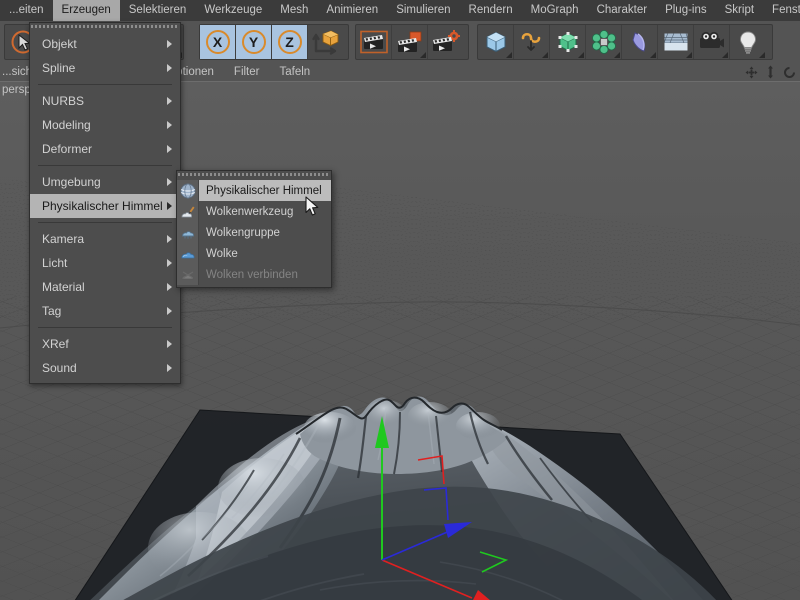 This screenshot has height=600, width=800. I want to click on cloud-brush-icon, so click(188, 211).